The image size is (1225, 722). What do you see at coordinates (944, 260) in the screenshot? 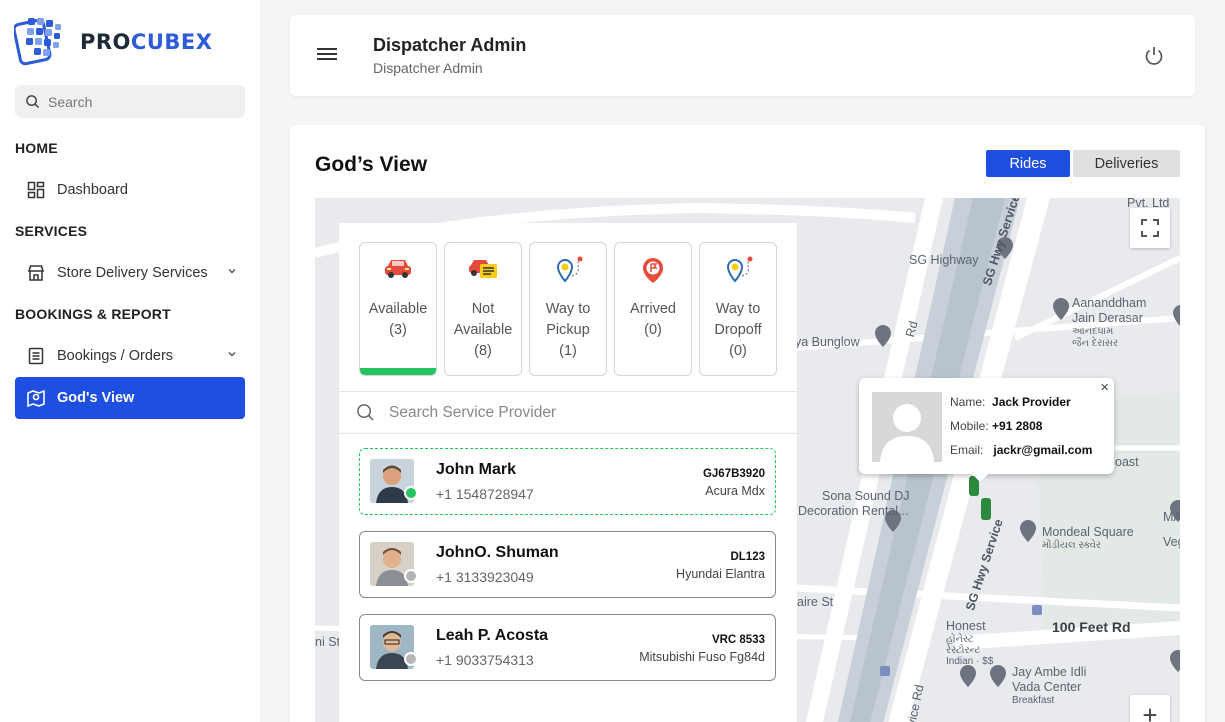
I see `map-label: SG Highway` at bounding box center [944, 260].